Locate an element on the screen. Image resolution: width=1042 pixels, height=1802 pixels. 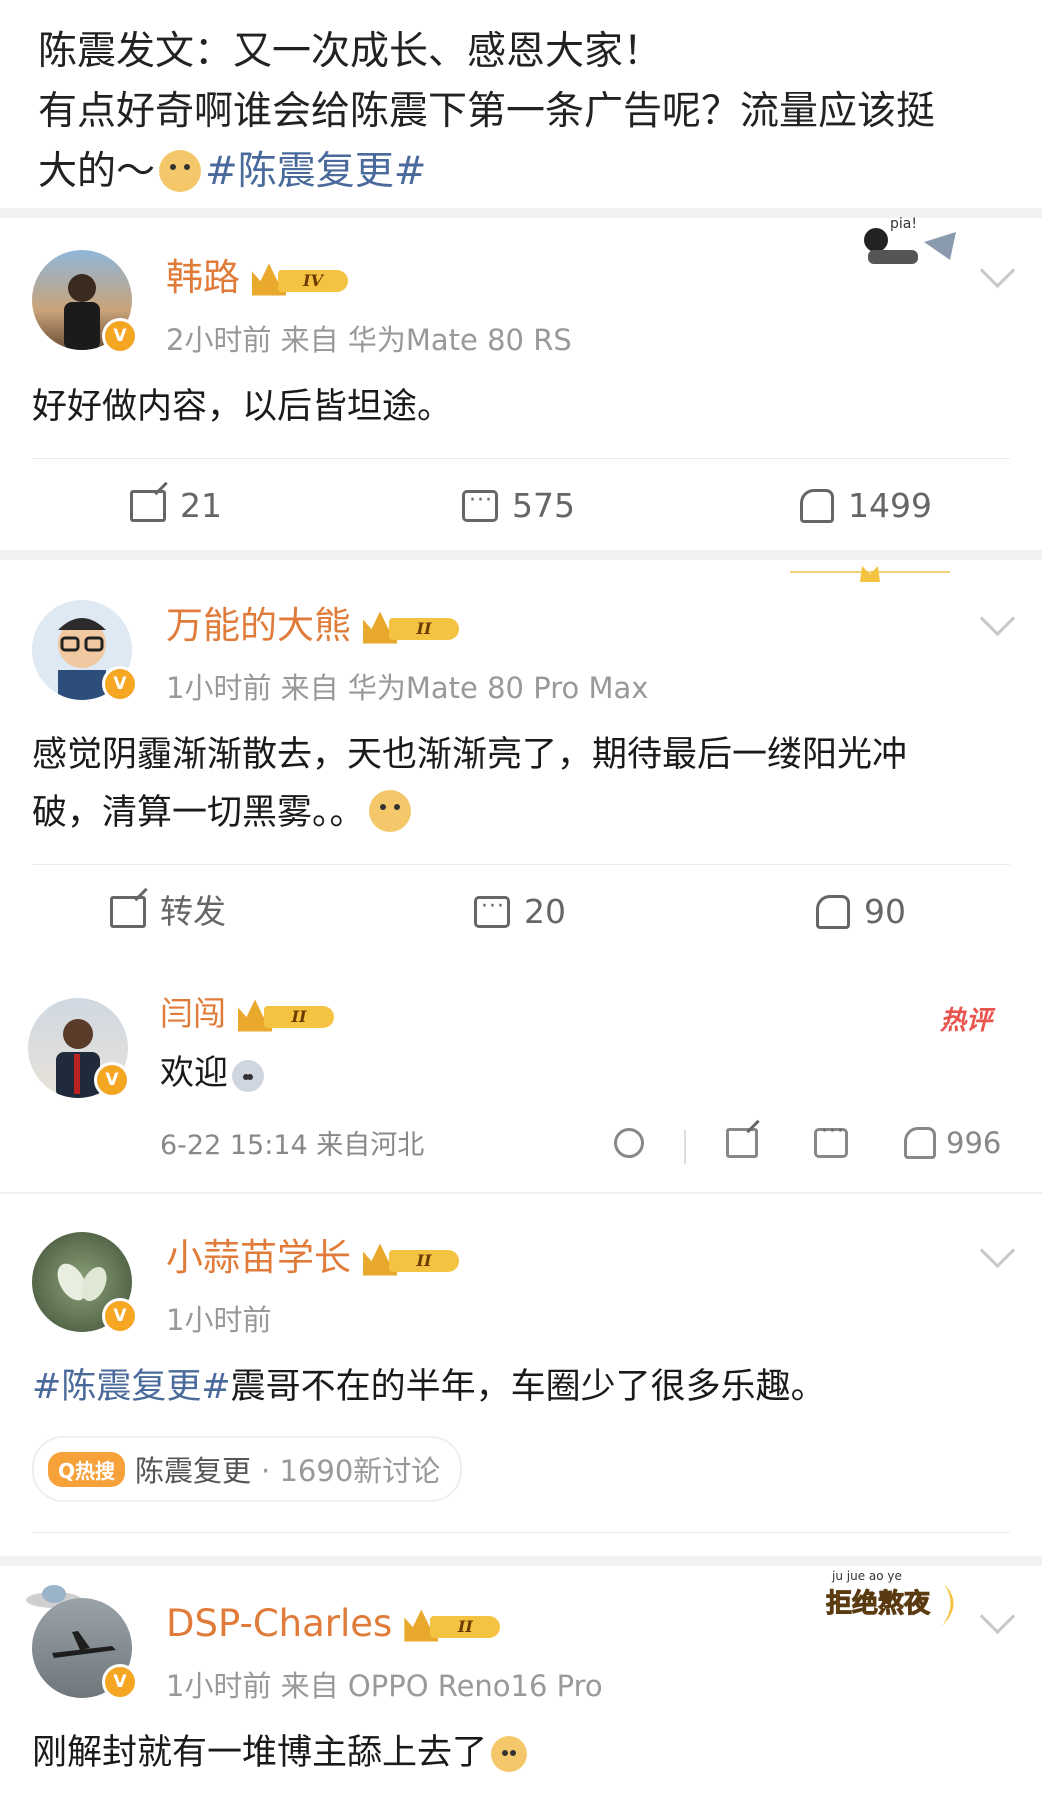
comment-meta: 1小时前 is located at coordinates (219, 1320).